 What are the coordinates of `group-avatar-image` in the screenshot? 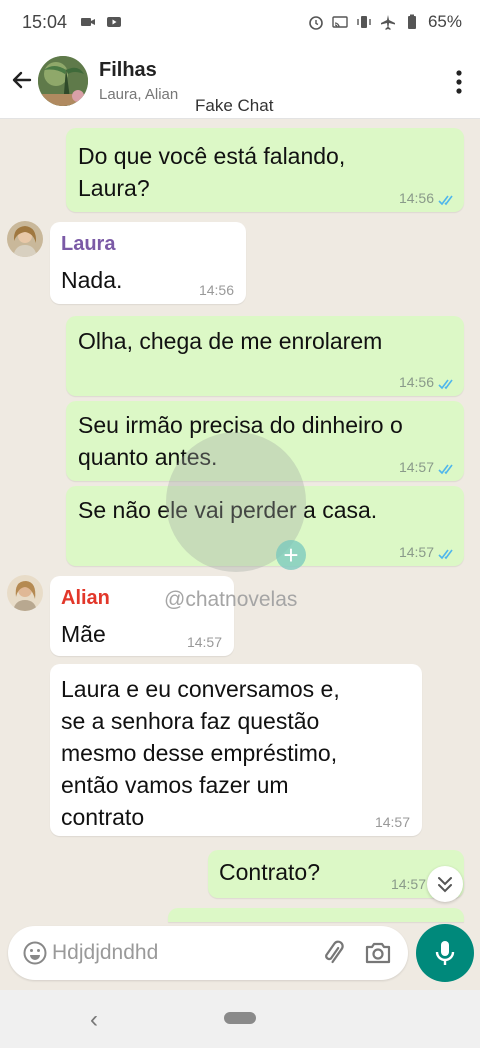 It's located at (63, 81).